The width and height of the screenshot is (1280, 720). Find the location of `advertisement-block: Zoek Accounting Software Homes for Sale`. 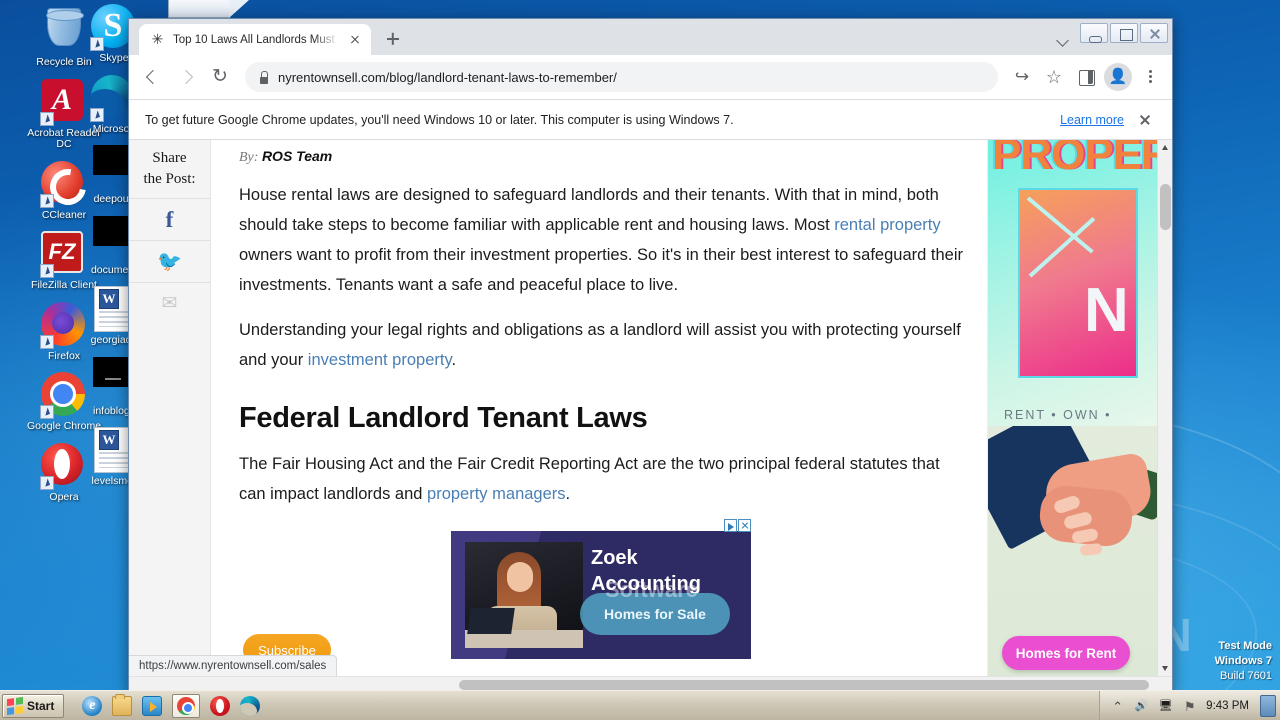

advertisement-block: Zoek Accounting Software Homes for Sale is located at coordinates (601, 589).